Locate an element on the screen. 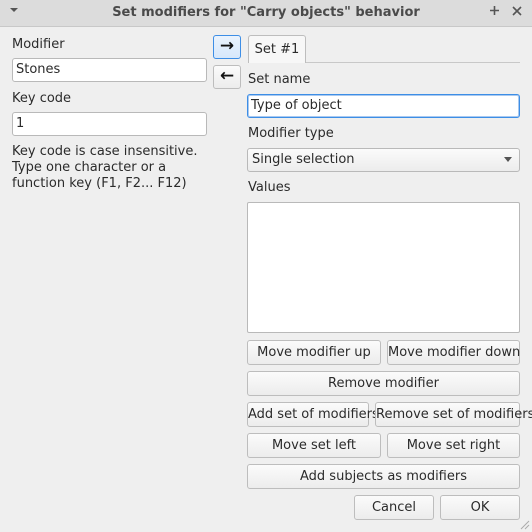 The image size is (532, 532). remove-modifier-button: Remove modifier is located at coordinates (383, 383).